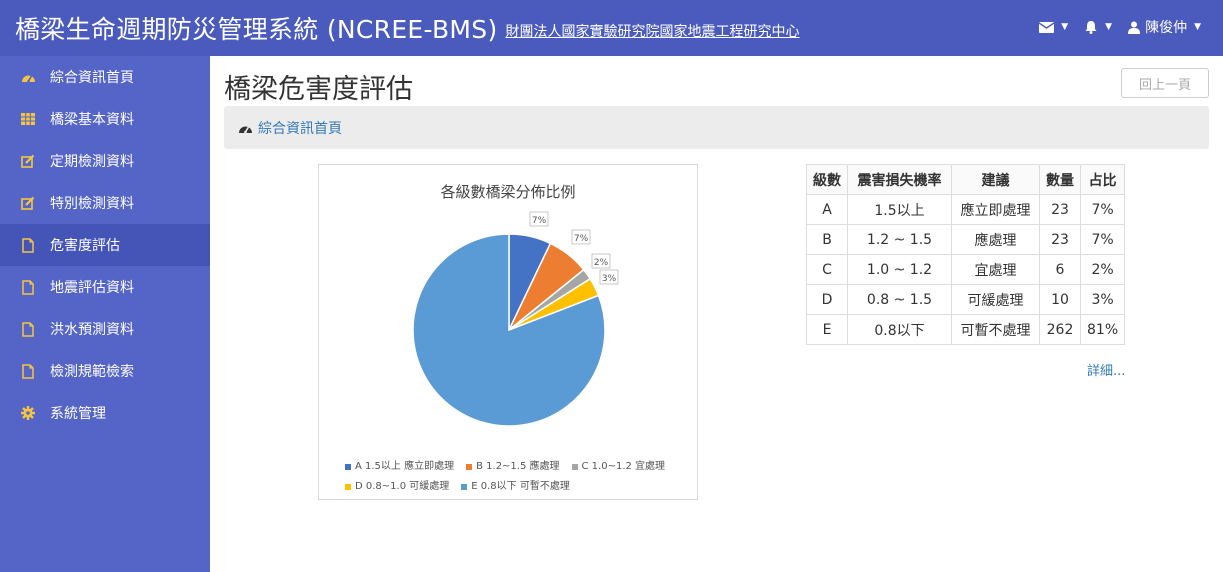  I want to click on table-row: E 0.8以下 可暫不處理 262 81%, so click(966, 329).